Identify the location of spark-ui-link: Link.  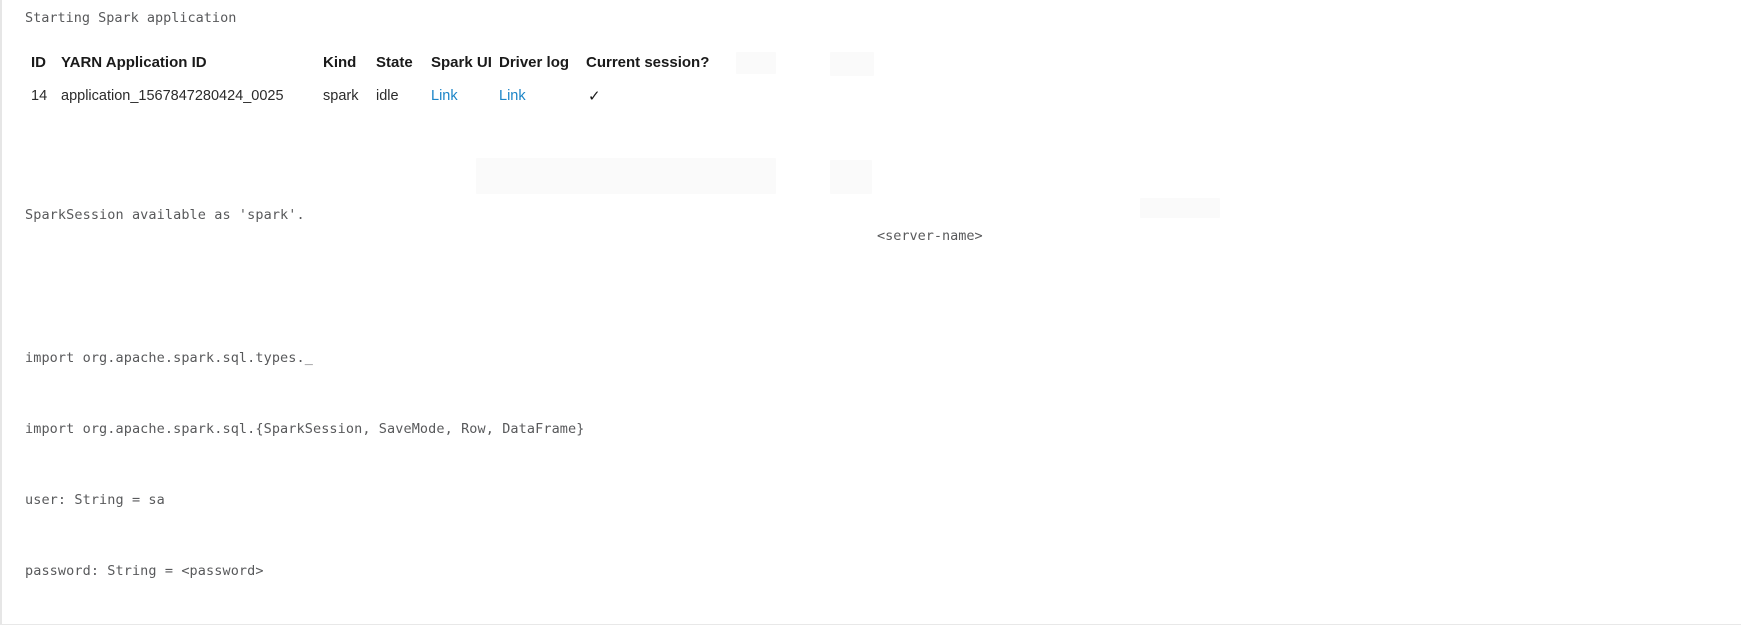
(444, 96).